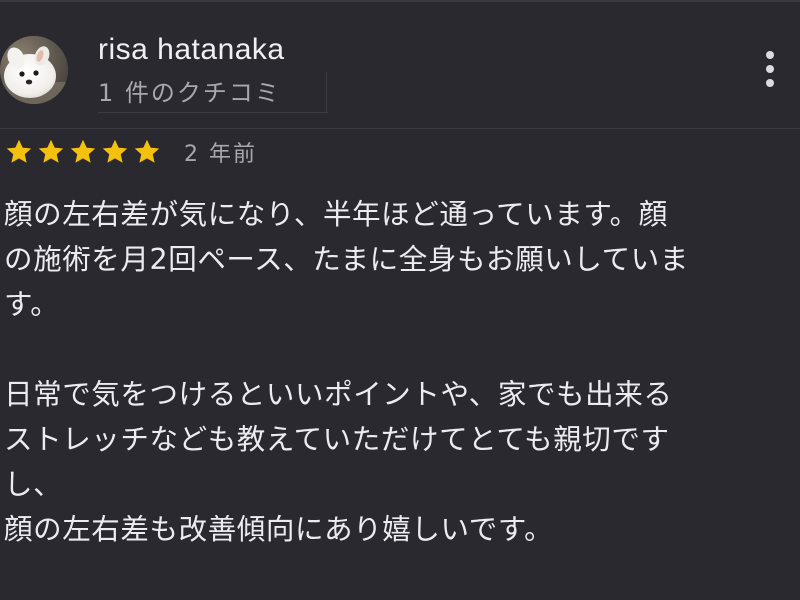 The width and height of the screenshot is (800, 600). What do you see at coordinates (220, 154) in the screenshot?
I see `review-date: 2 年前` at bounding box center [220, 154].